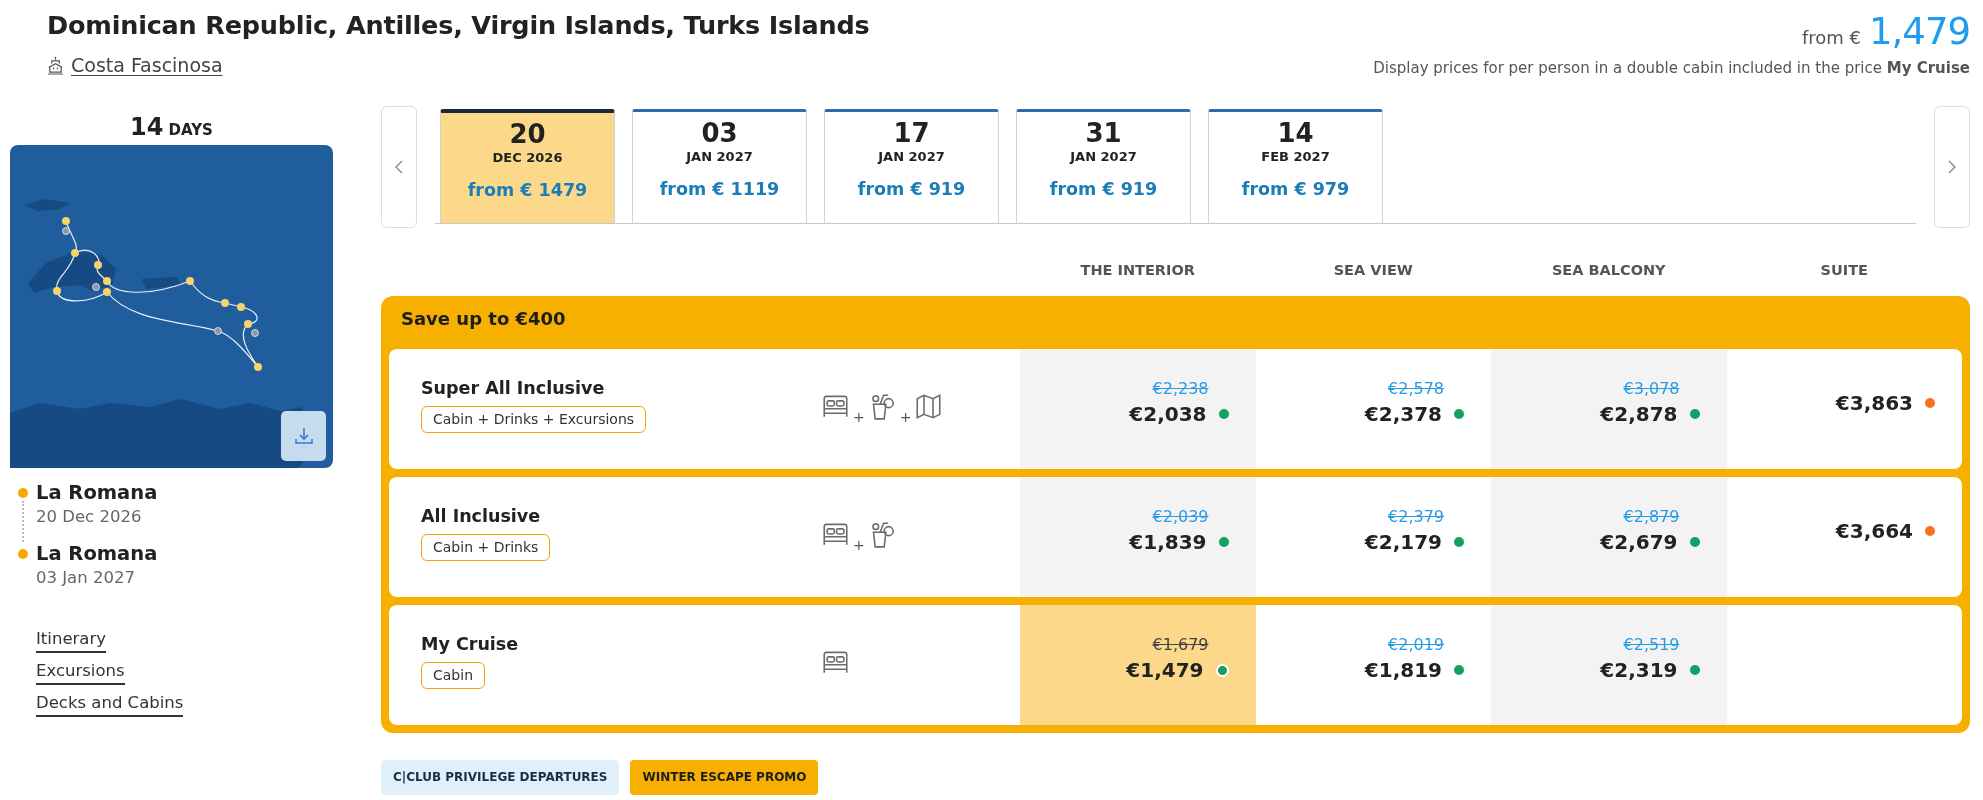  What do you see at coordinates (1844, 537) in the screenshot?
I see `price-cell: €3,664` at bounding box center [1844, 537].